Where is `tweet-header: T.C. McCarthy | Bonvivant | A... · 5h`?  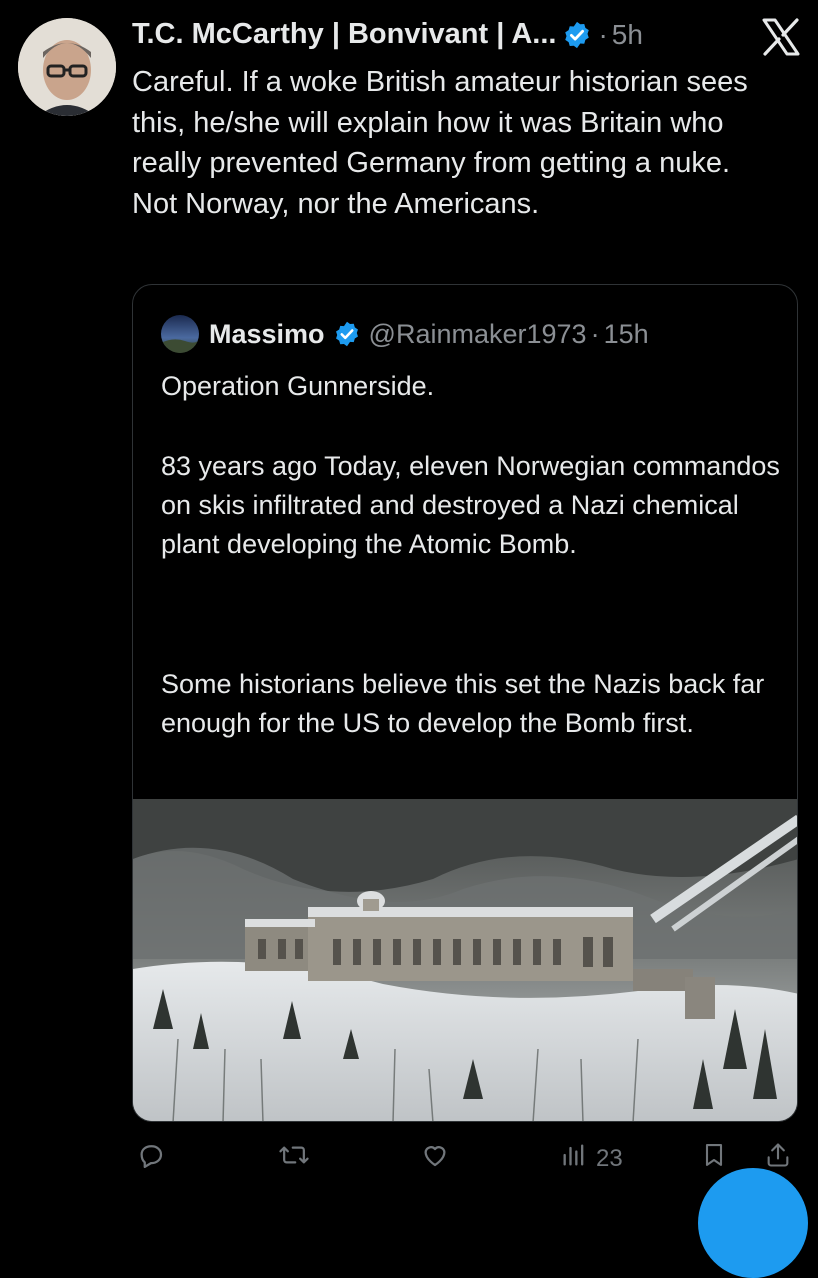 tweet-header: T.C. McCarthy | Bonvivant | A... · 5h is located at coordinates (387, 34).